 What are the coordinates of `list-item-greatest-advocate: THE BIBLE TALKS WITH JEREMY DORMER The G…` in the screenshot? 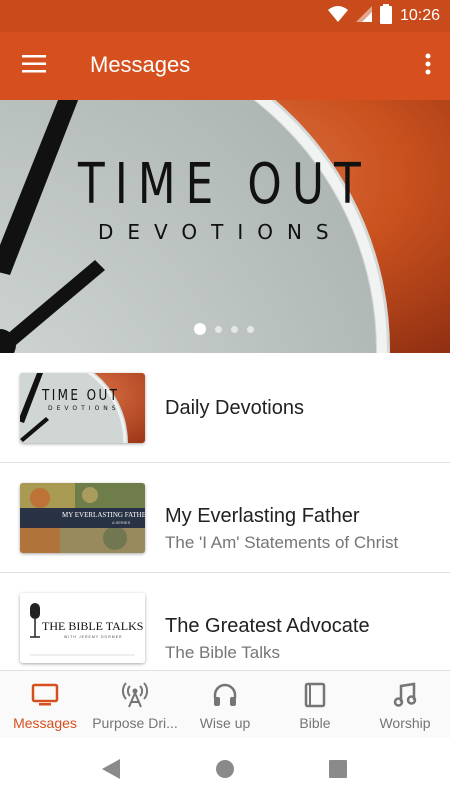 It's located at (225, 621).